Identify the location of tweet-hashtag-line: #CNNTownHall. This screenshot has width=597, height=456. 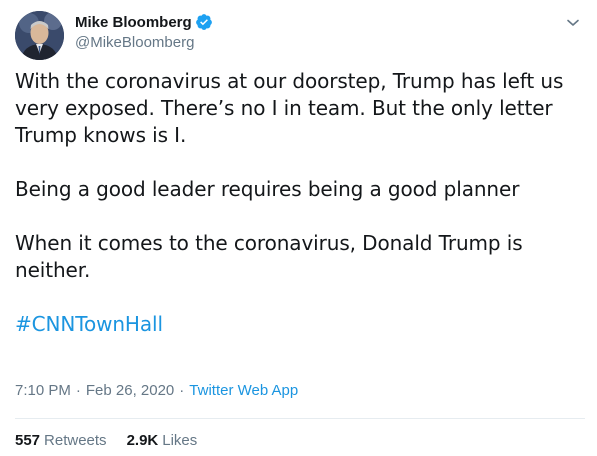
(300, 324).